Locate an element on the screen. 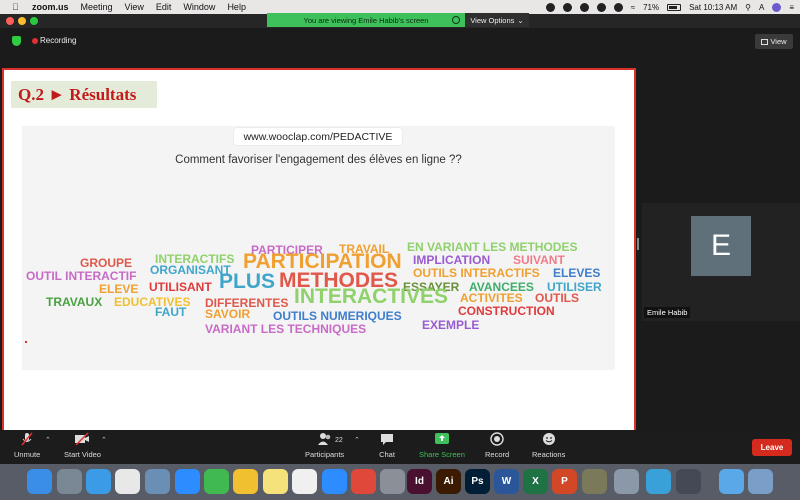 The height and width of the screenshot is (500, 800). search-icon: ⚲ is located at coordinates (748, 7).